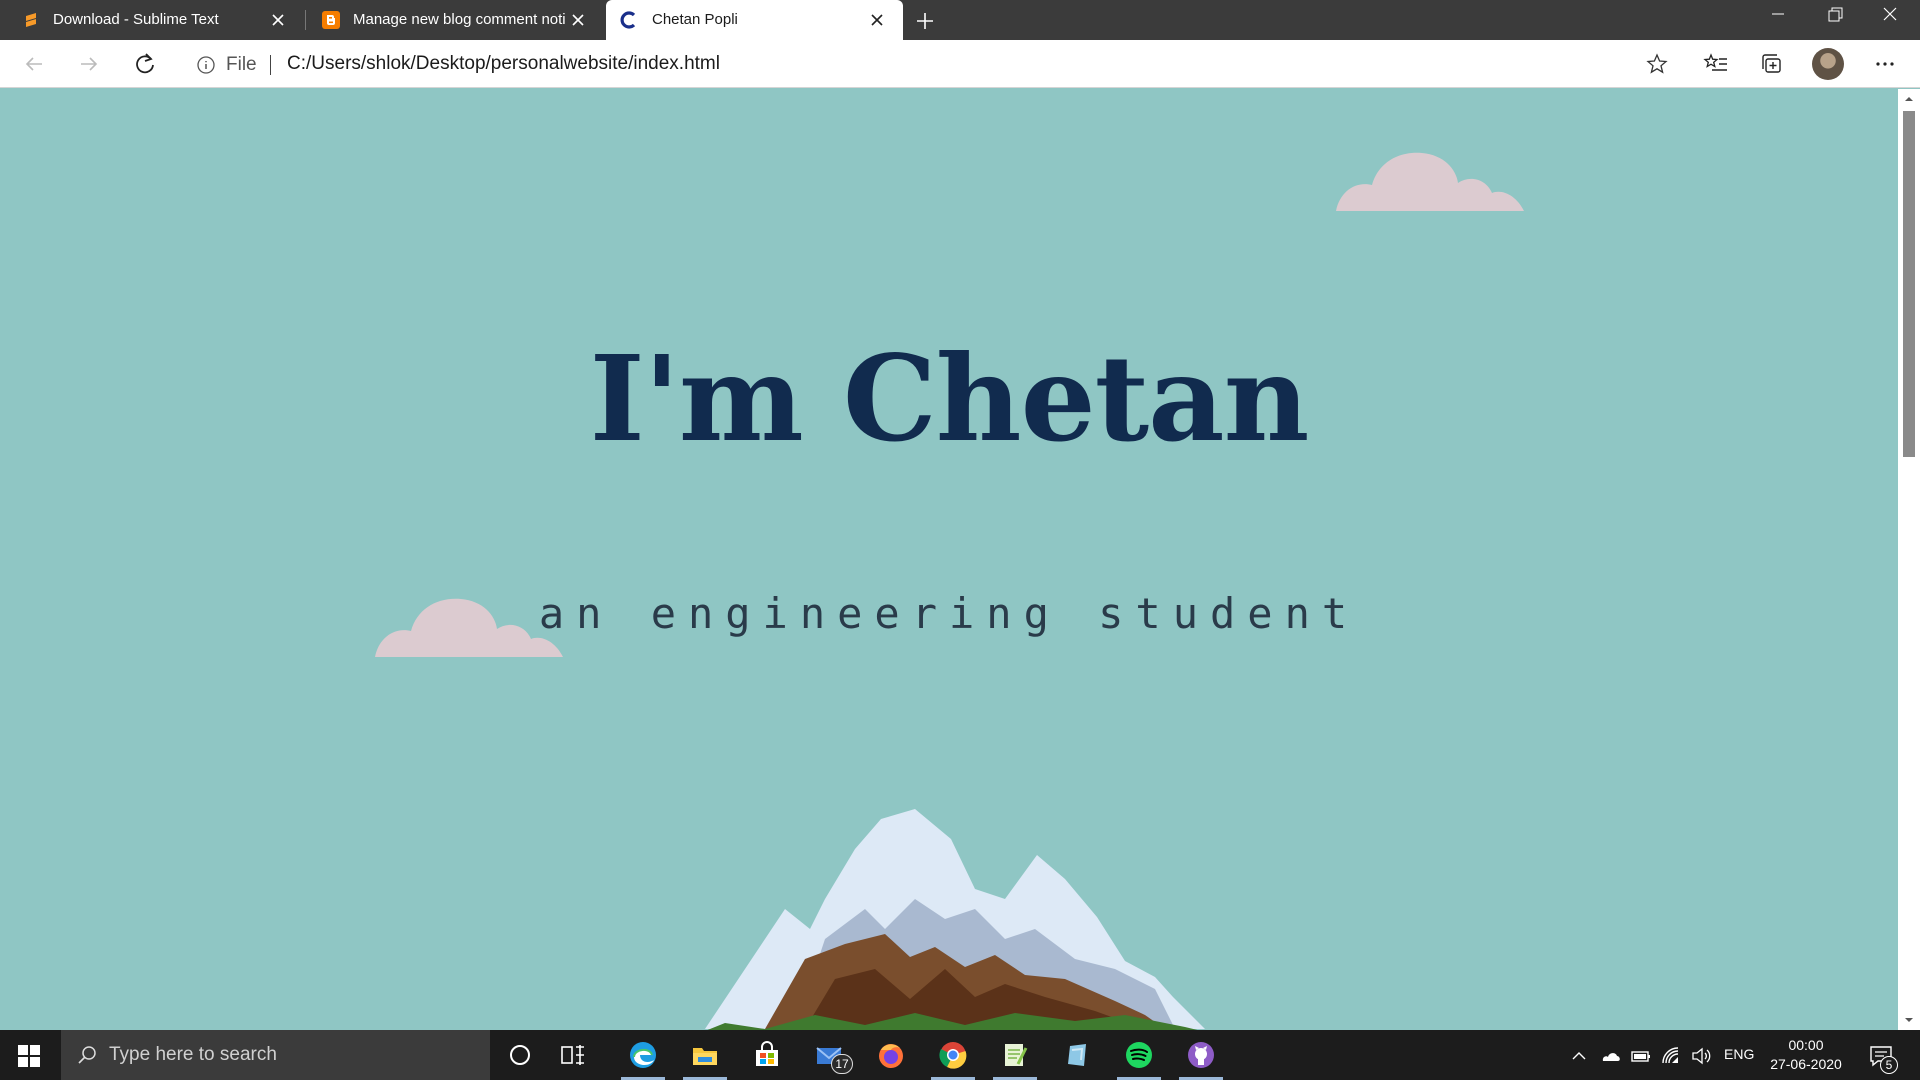 Image resolution: width=1920 pixels, height=1080 pixels. Describe the element at coordinates (89, 64) in the screenshot. I see `forward-icon` at that location.